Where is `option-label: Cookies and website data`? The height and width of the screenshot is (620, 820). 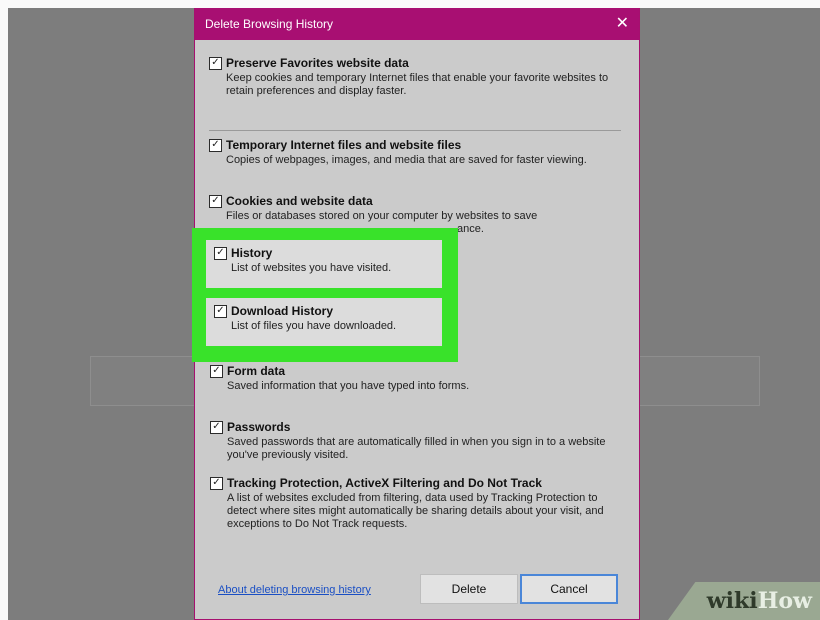
option-label: Cookies and website data is located at coordinates (299, 201).